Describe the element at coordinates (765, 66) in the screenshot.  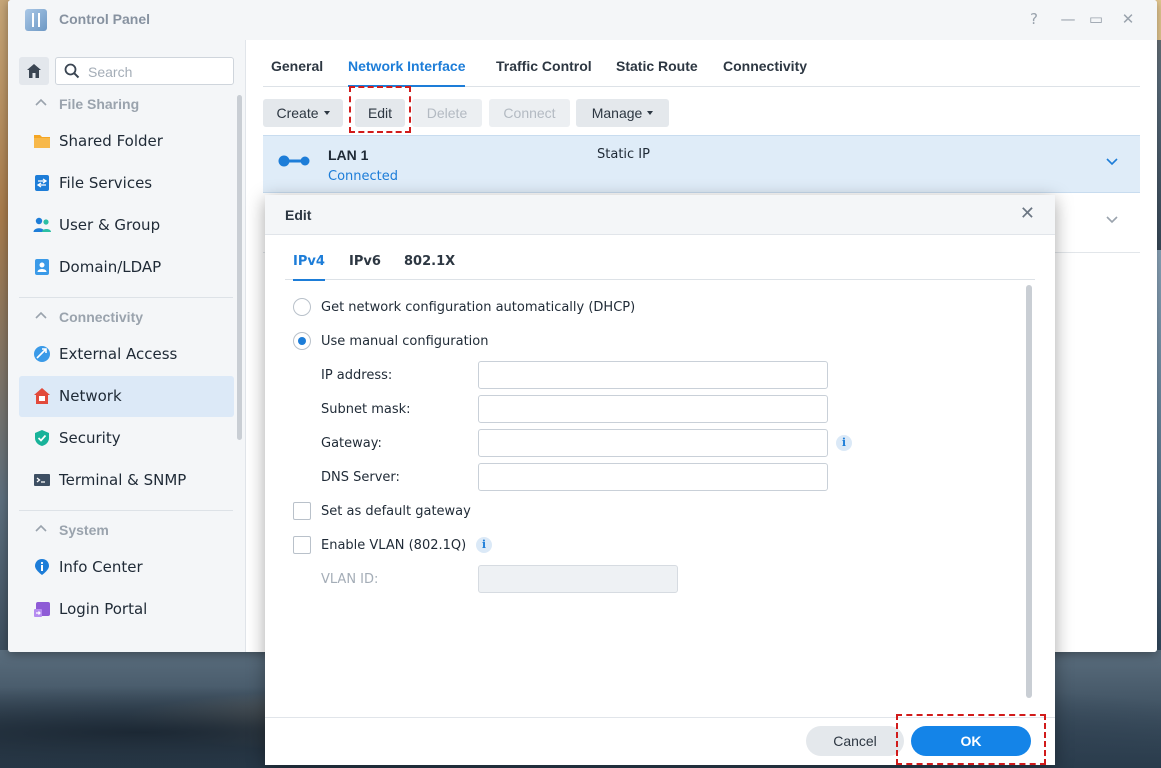
I see `tab-connectivity: Connectivity` at that location.